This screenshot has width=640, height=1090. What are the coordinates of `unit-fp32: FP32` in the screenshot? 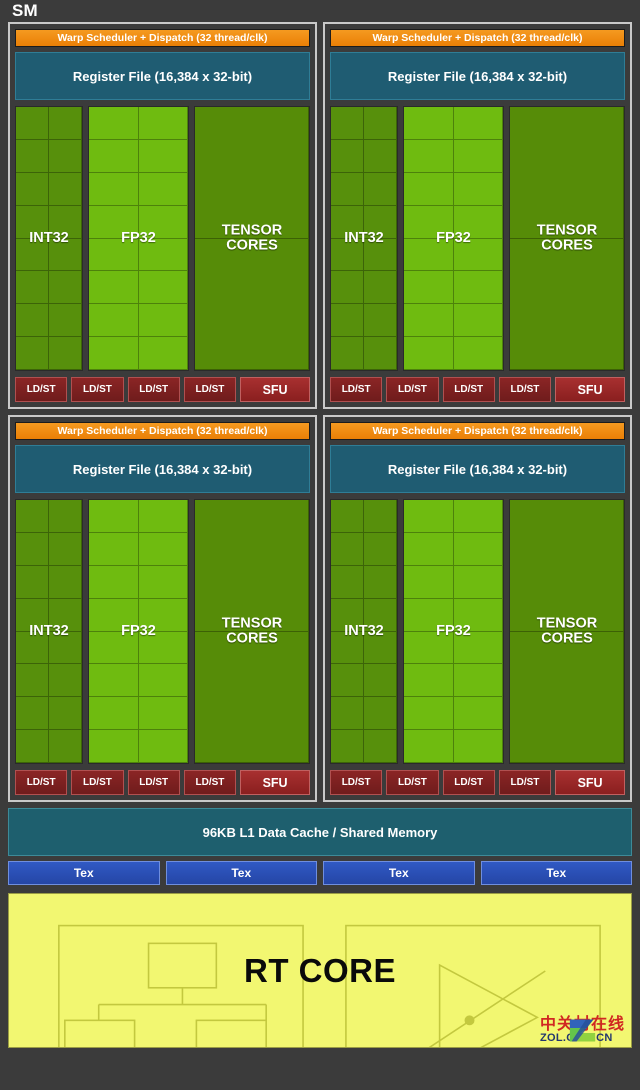 It's located at (453, 238).